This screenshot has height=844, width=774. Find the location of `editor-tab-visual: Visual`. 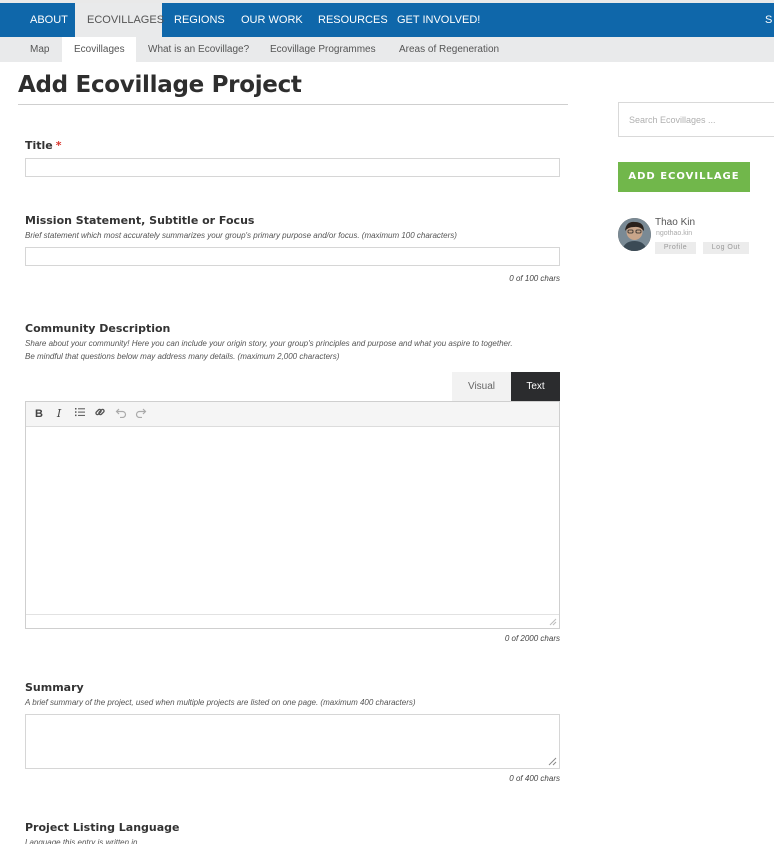

editor-tab-visual: Visual is located at coordinates (481, 387).